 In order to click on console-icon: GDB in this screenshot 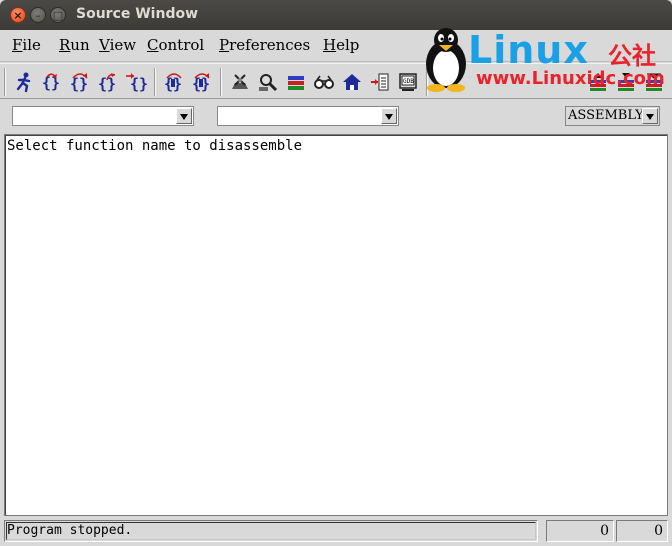, I will do `click(408, 82)`.